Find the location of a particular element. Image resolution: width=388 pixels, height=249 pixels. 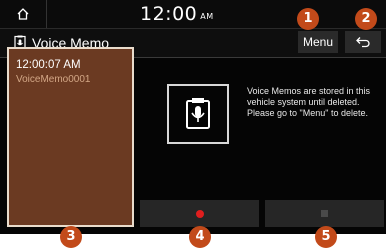

status-bar: 12:00 AM is located at coordinates (193, 14).